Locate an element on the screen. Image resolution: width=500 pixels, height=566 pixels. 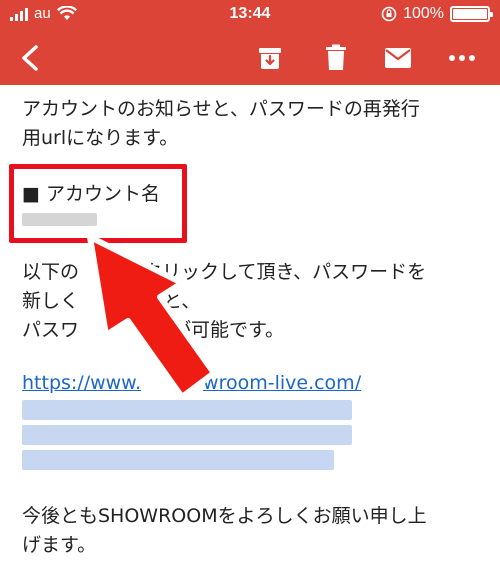
archive-button is located at coordinates (270, 58).